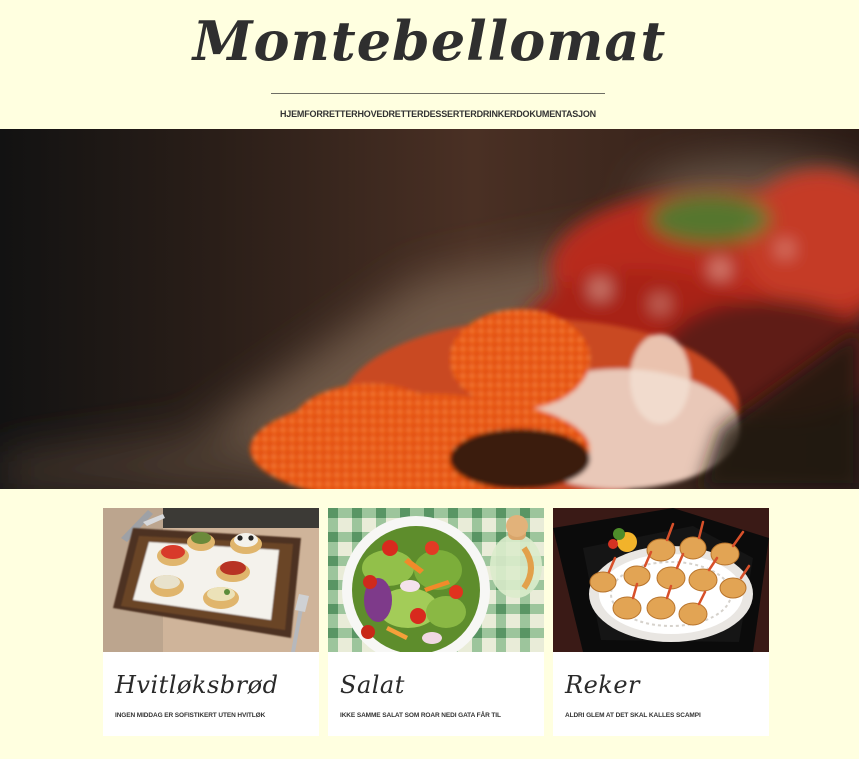  Describe the element at coordinates (449, 114) in the screenshot. I see `nav-item-desserter: DESSERTER` at that location.